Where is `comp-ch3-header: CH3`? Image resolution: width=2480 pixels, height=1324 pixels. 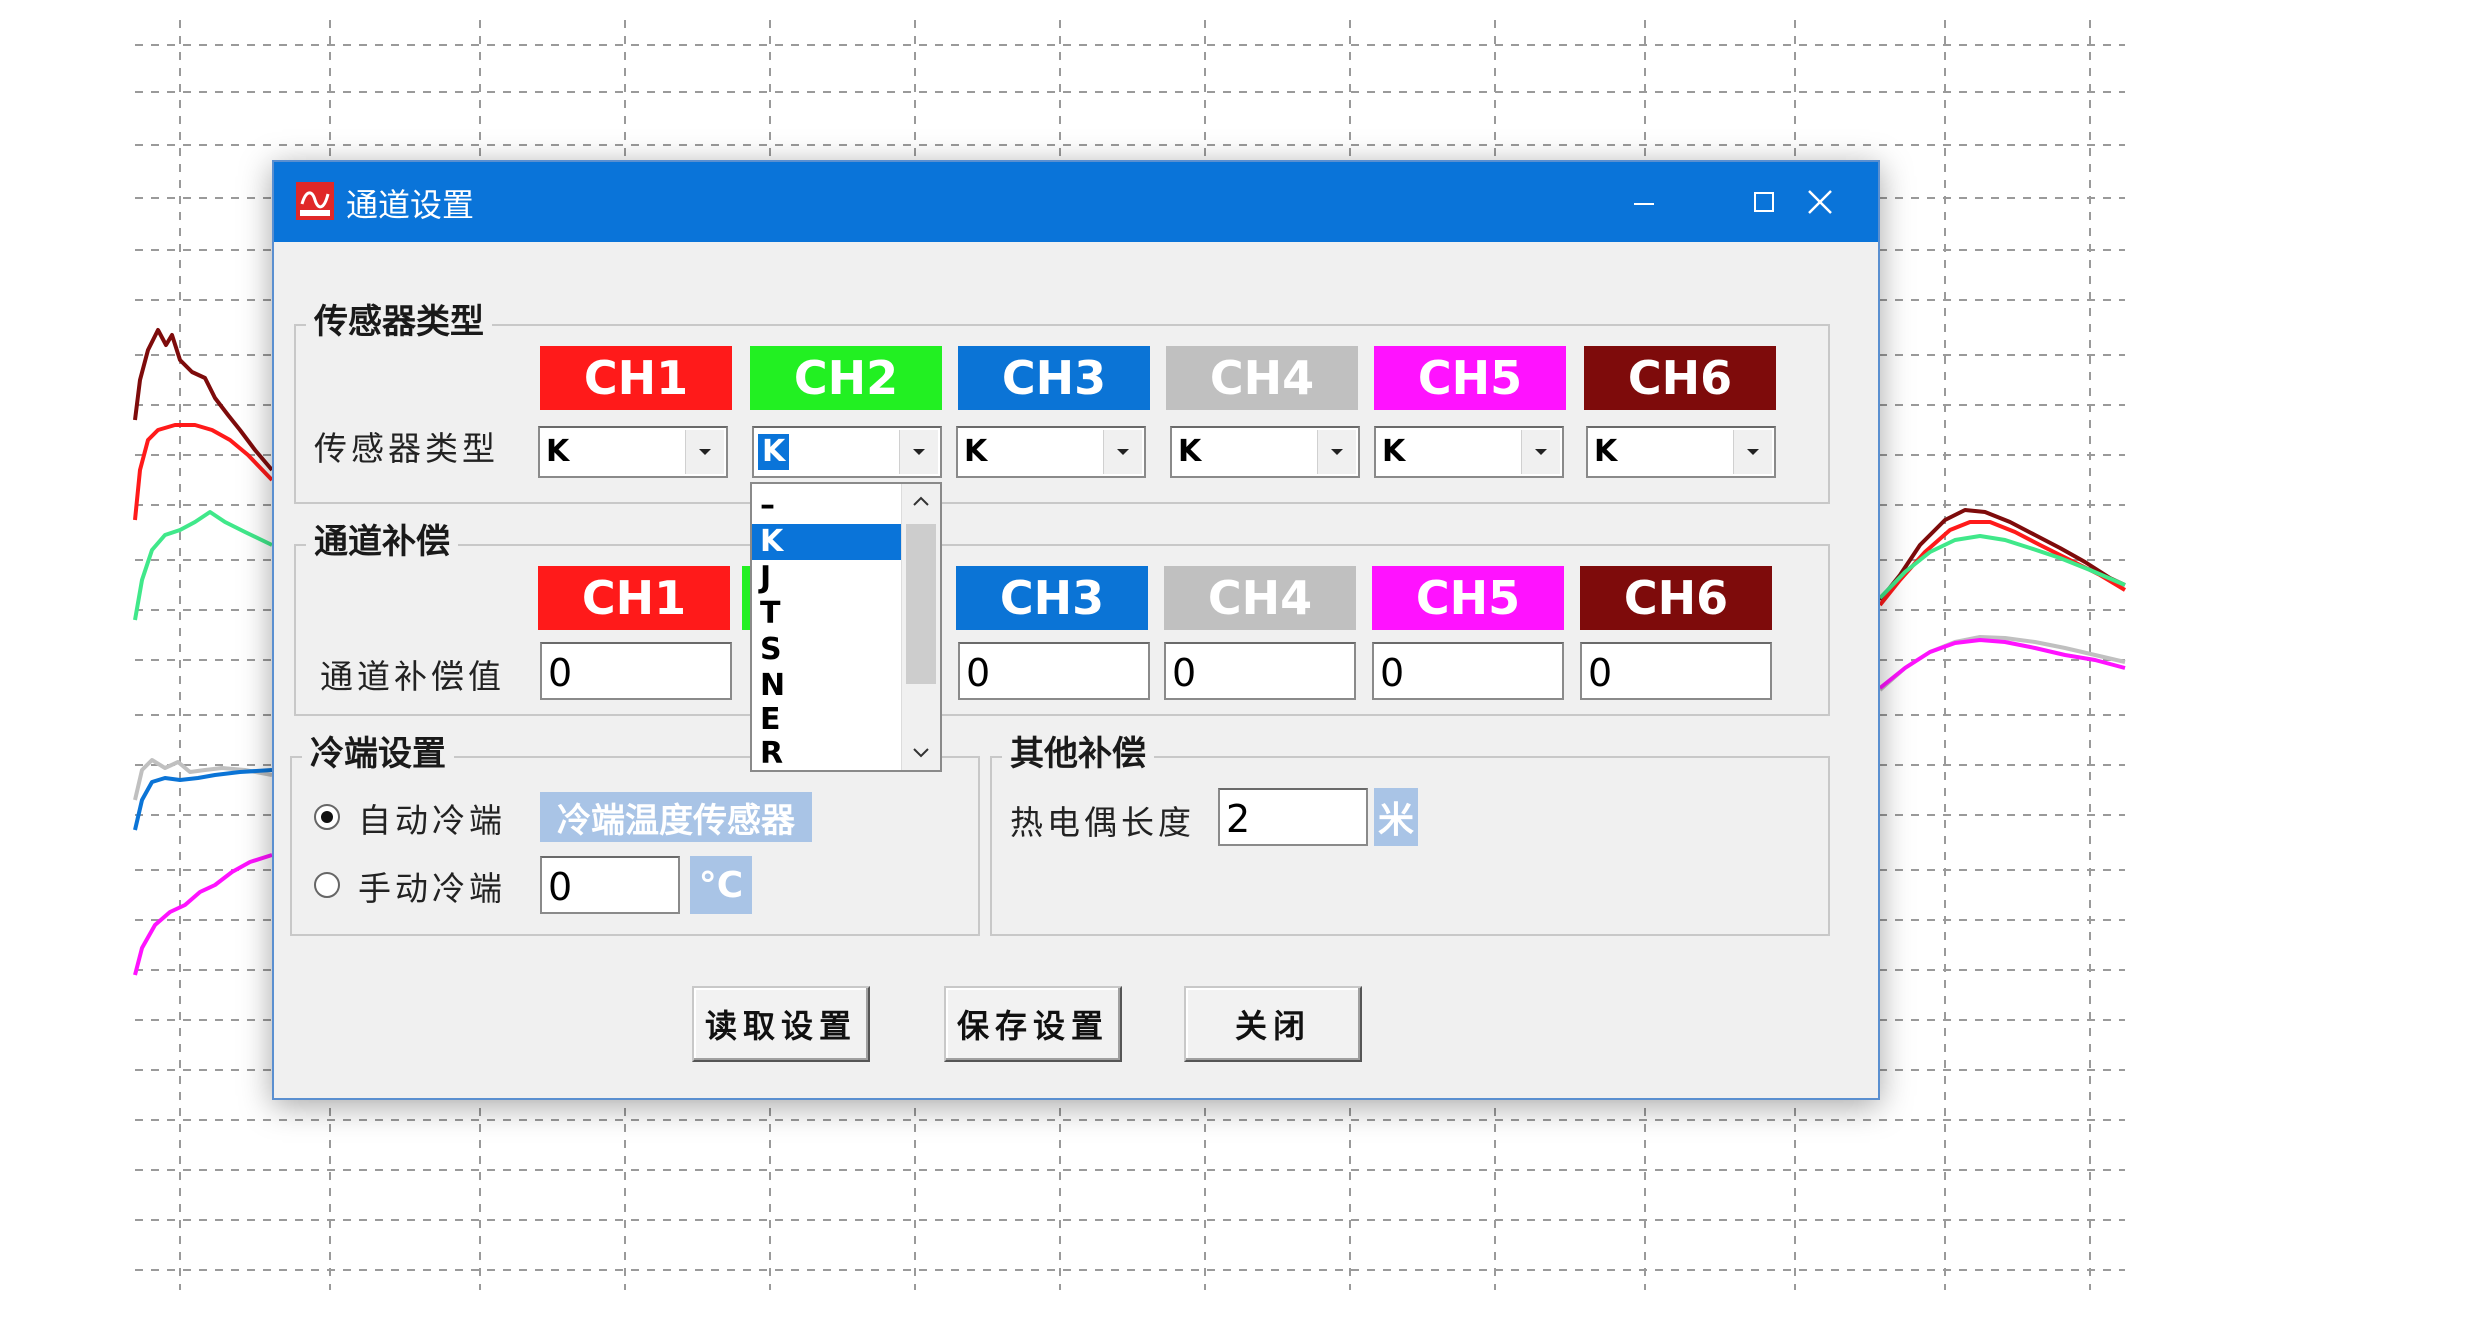
comp-ch3-header: CH3 is located at coordinates (1052, 598).